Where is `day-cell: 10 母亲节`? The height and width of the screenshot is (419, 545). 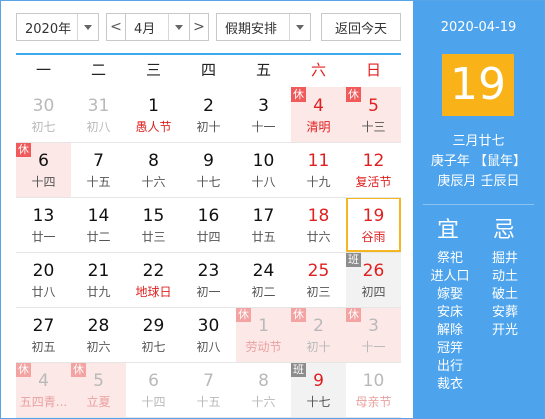 day-cell: 10 母亲节 is located at coordinates (373, 389).